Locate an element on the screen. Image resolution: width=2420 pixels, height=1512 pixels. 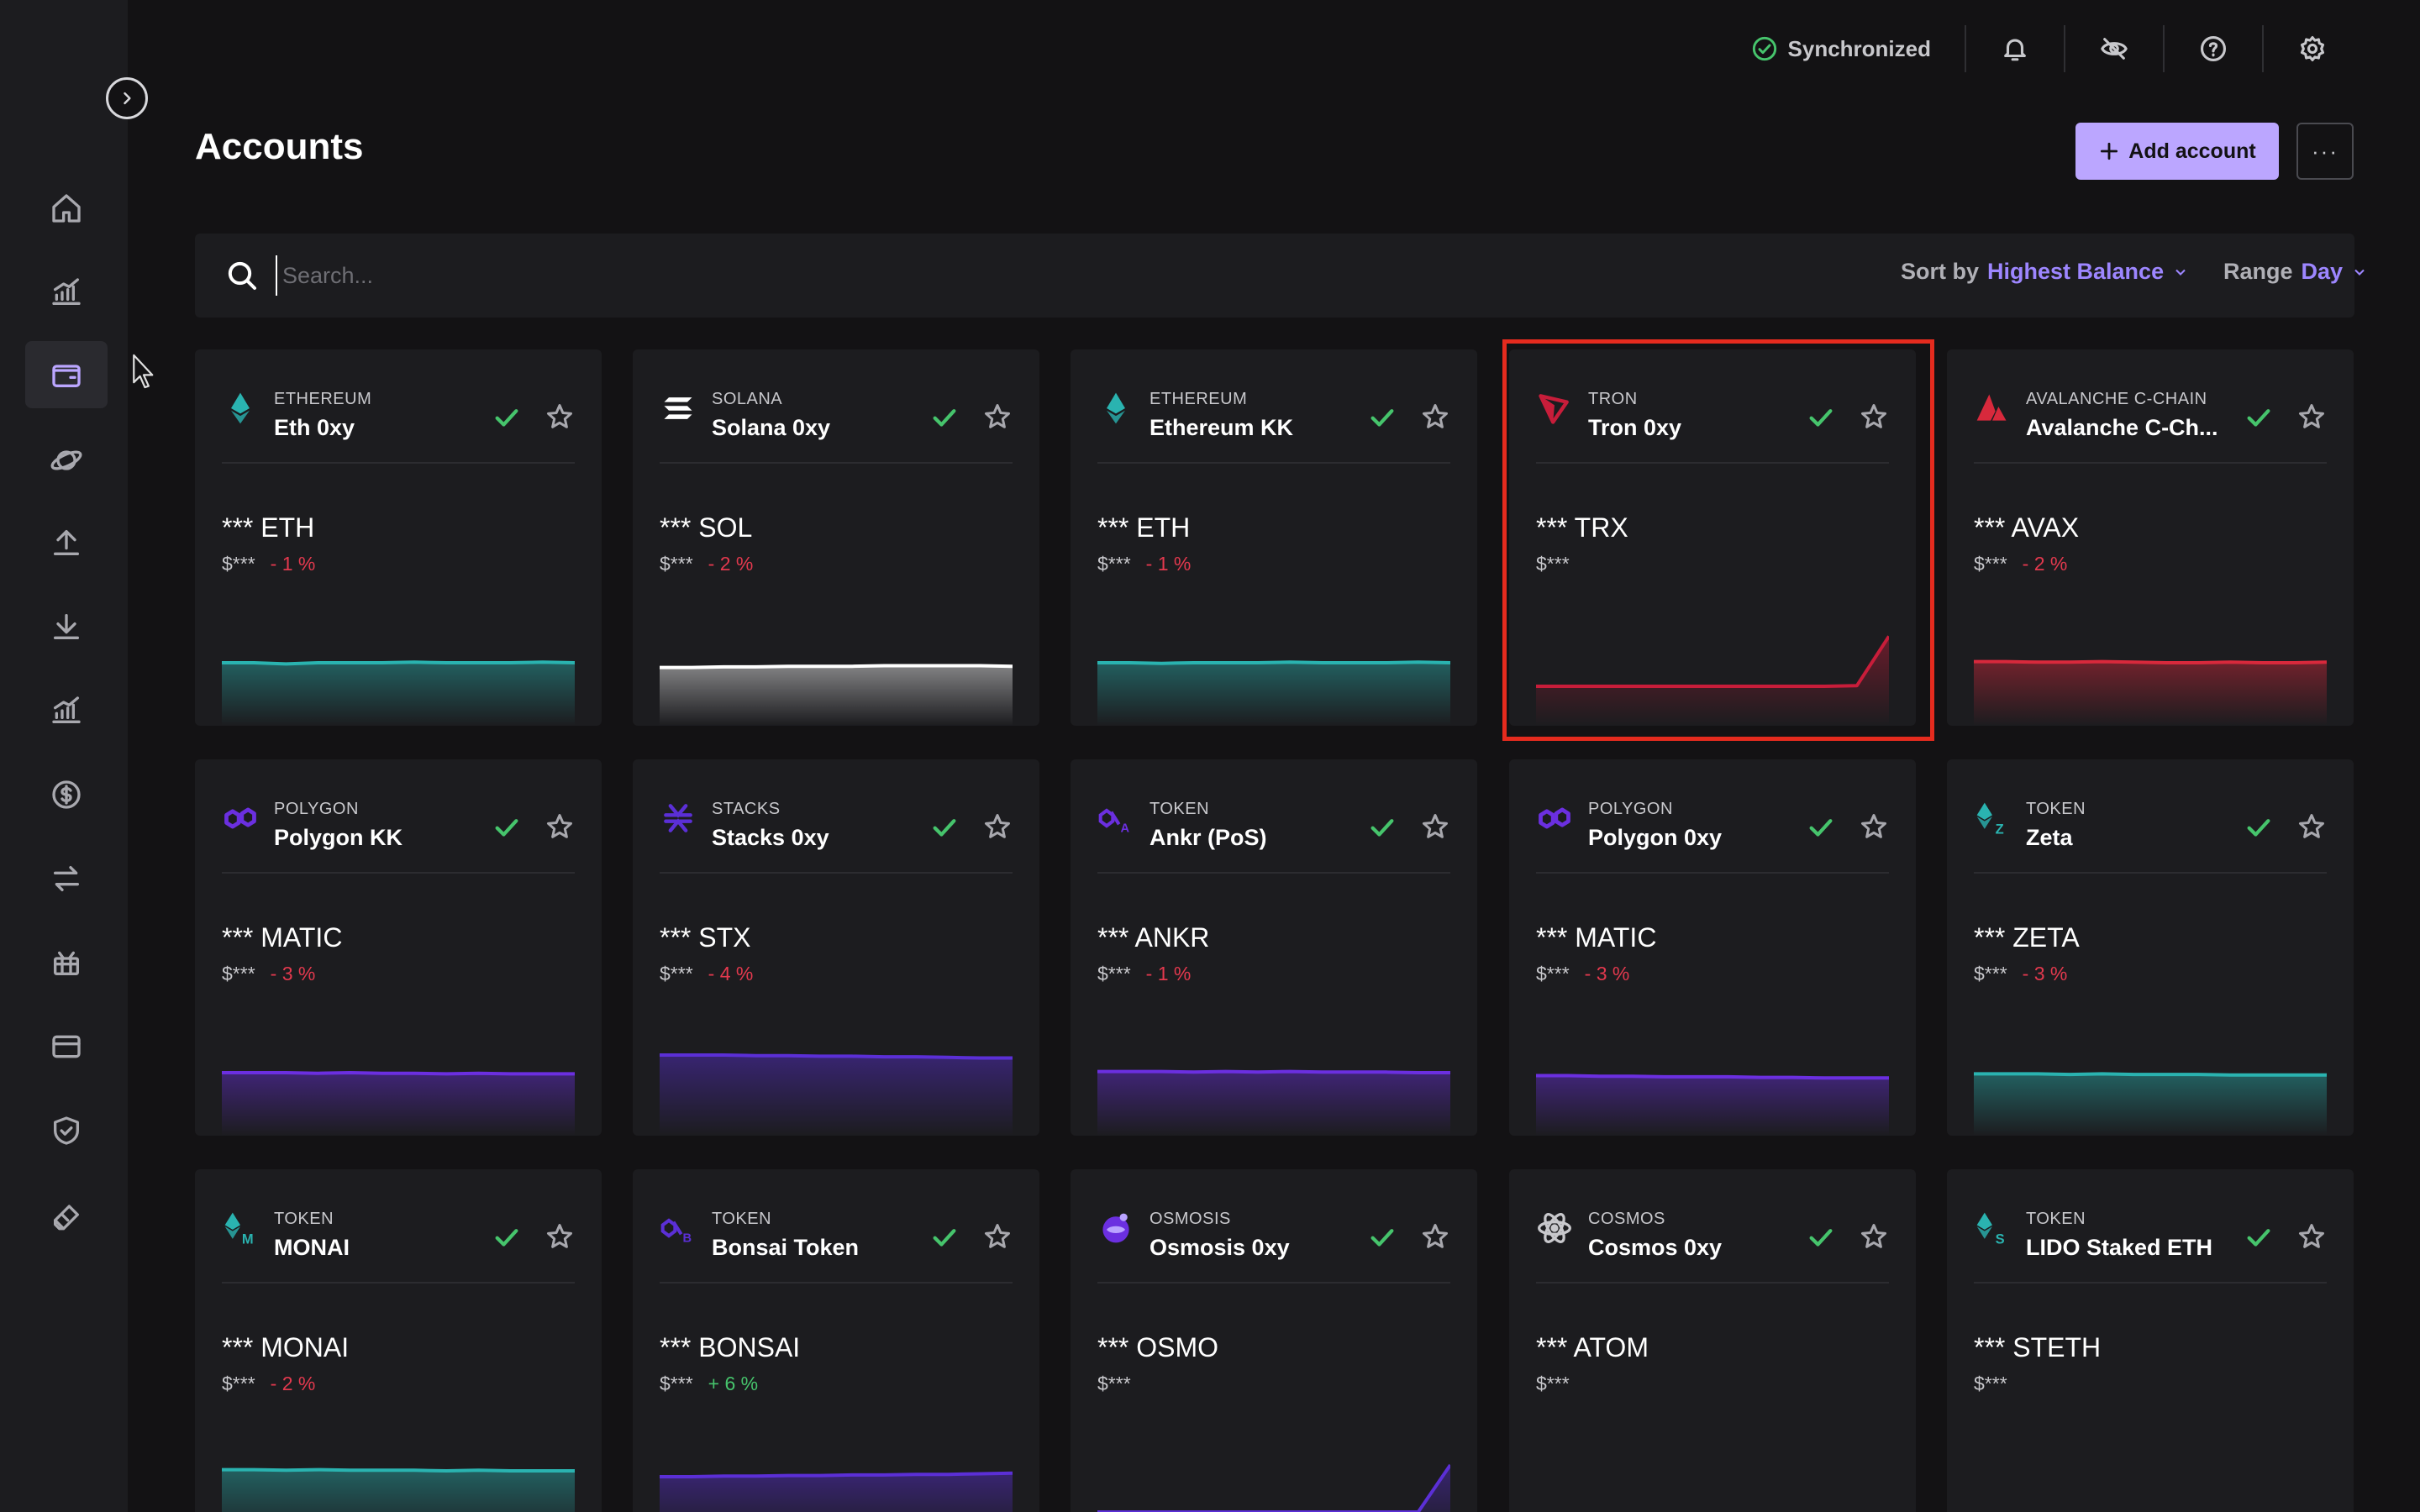
account-balance: *** ZETA is located at coordinates (2027, 937).